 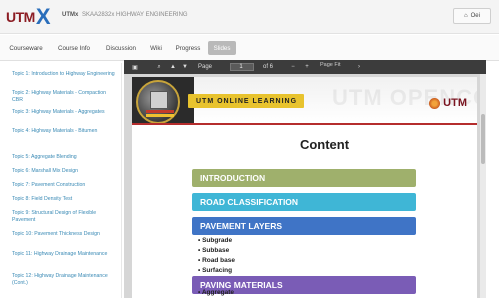 What do you see at coordinates (65, 199) in the screenshot?
I see `sidebar-item-topic-8: Topic 8: Field Density Test` at bounding box center [65, 199].